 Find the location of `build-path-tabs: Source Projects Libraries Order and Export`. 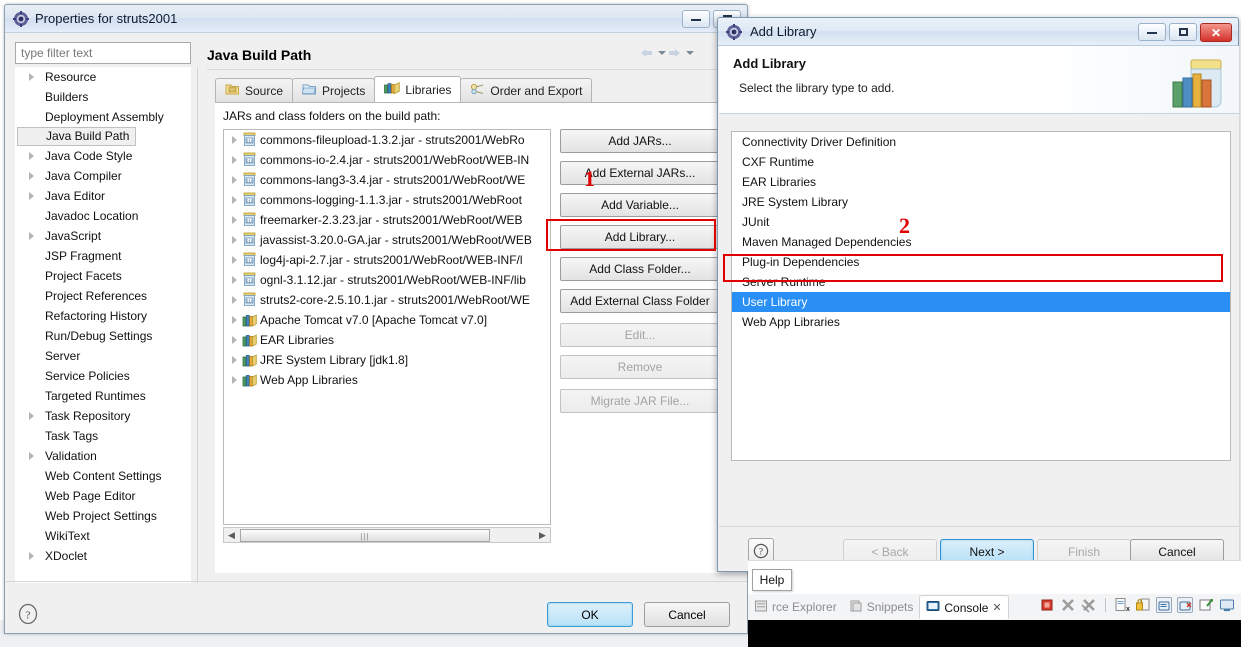

build-path-tabs: Source Projects Libraries Order and Export is located at coordinates (404, 89).